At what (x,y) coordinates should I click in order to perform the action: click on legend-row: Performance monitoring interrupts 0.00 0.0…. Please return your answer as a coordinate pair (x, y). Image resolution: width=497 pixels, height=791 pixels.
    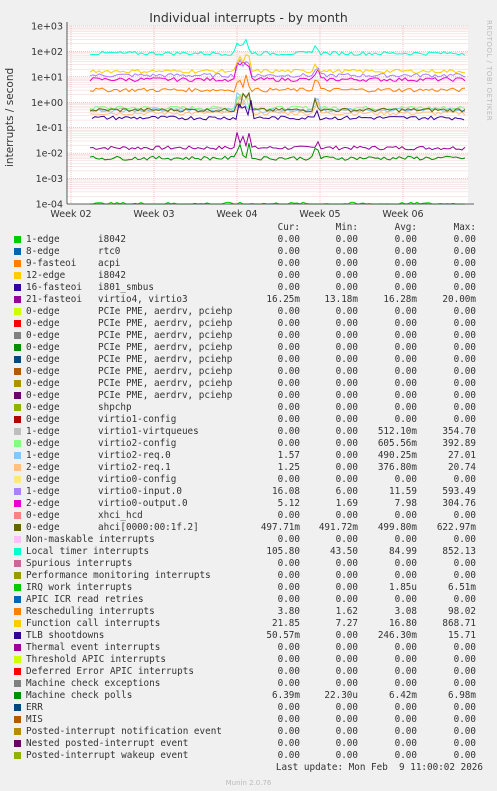
    Looking at the image, I should click on (248, 576).